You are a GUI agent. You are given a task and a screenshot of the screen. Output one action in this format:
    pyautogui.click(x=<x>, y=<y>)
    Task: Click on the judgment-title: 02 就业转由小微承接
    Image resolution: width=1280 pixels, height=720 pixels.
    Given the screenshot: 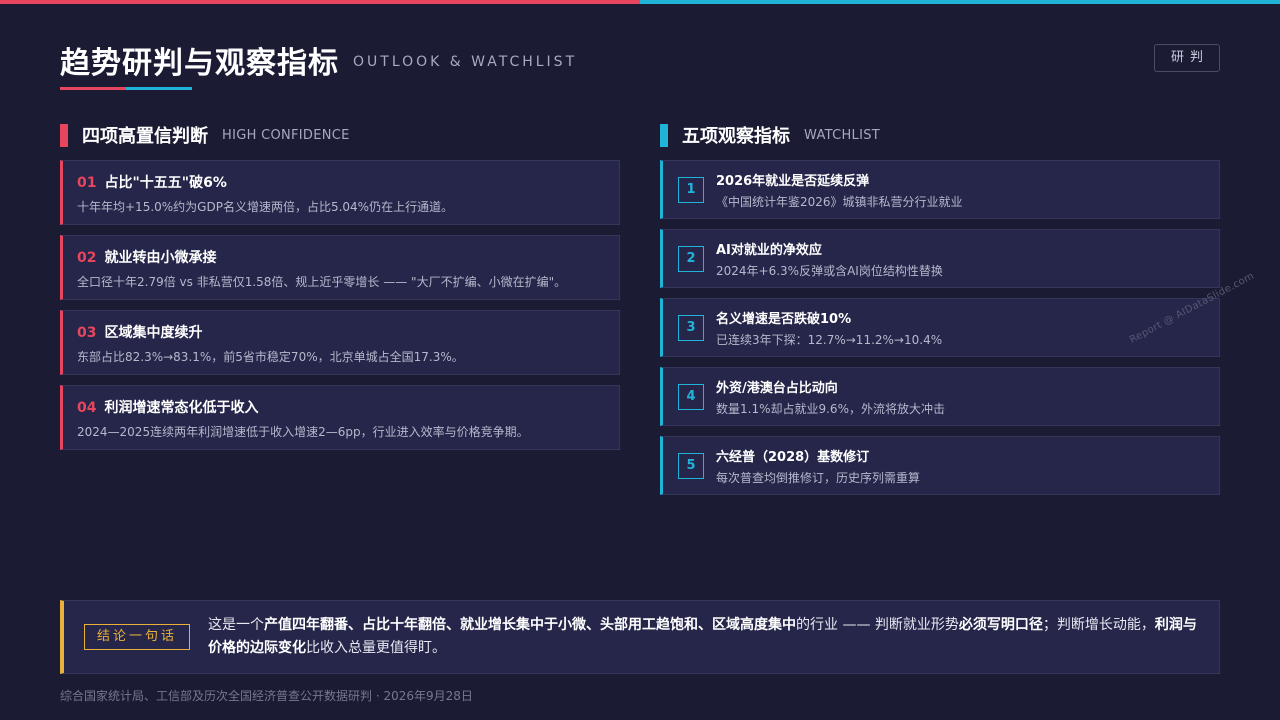 What is the action you would take?
    pyautogui.click(x=341, y=257)
    